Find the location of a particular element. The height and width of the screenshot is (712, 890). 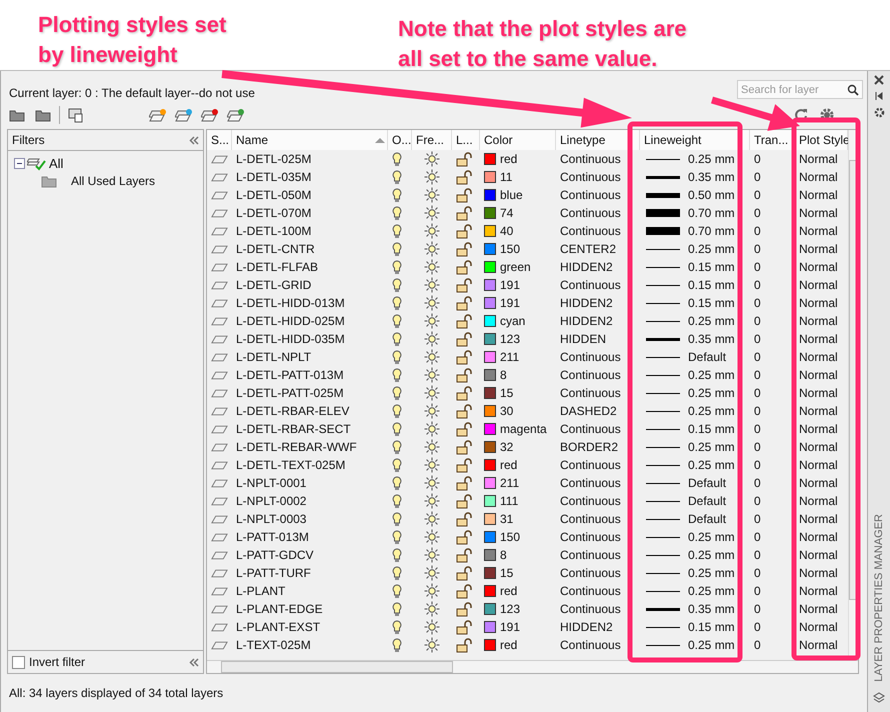

table-cell: L-DETL-050M is located at coordinates (310, 195).